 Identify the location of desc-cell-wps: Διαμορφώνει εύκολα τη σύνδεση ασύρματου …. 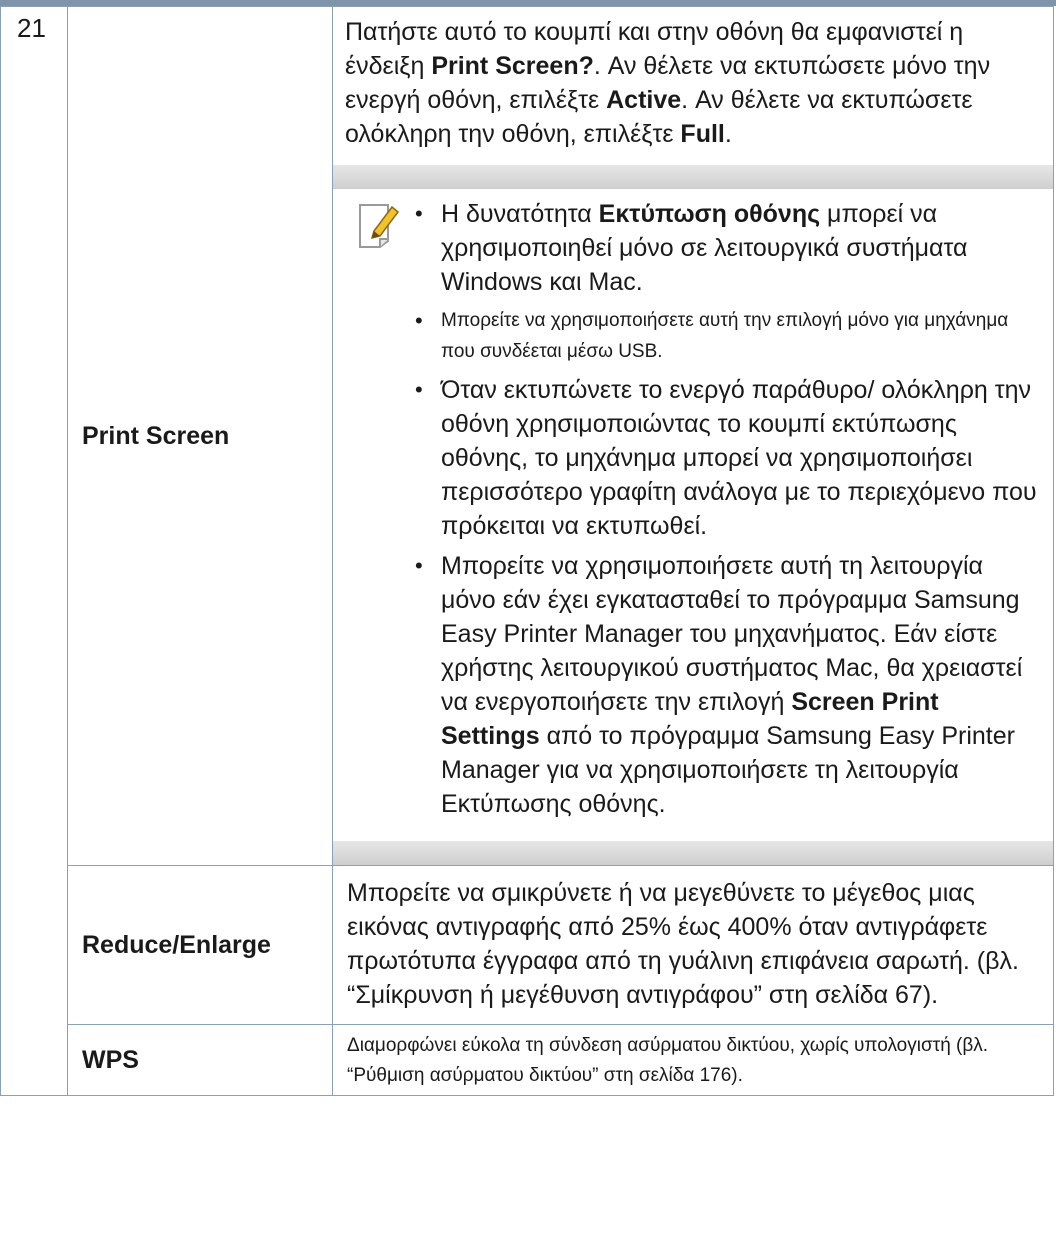
(693, 1060).